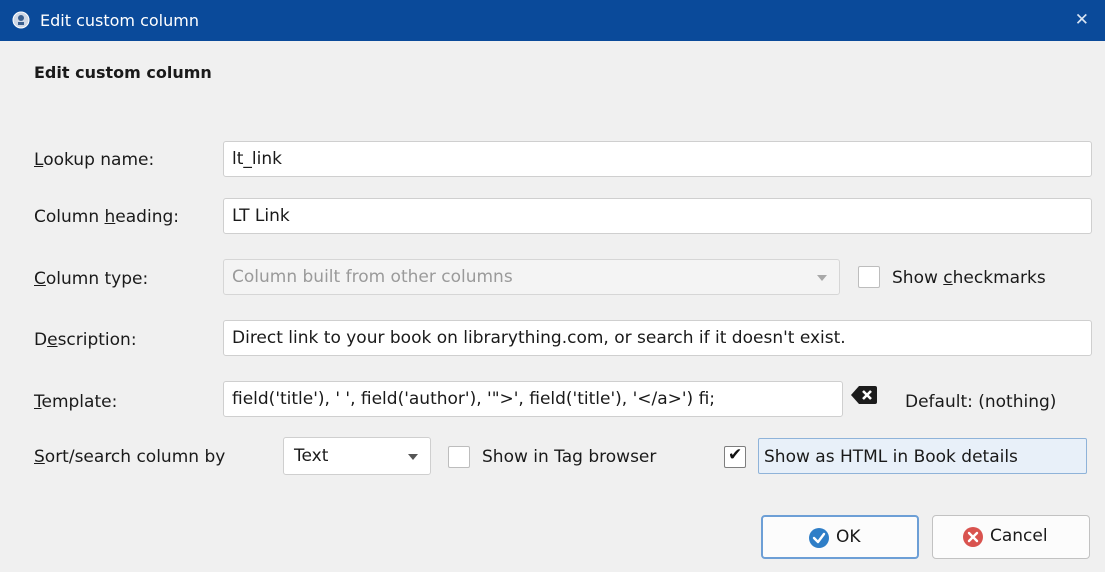  I want to click on show-checkmarks-checkbox, so click(869, 277).